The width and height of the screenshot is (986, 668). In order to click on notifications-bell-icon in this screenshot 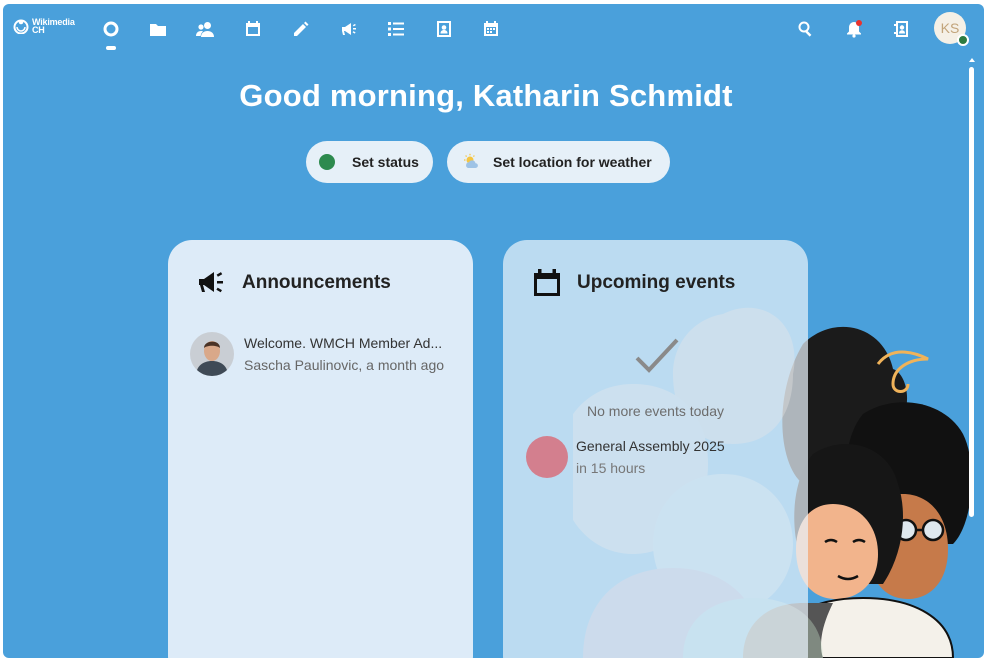, I will do `click(854, 29)`.